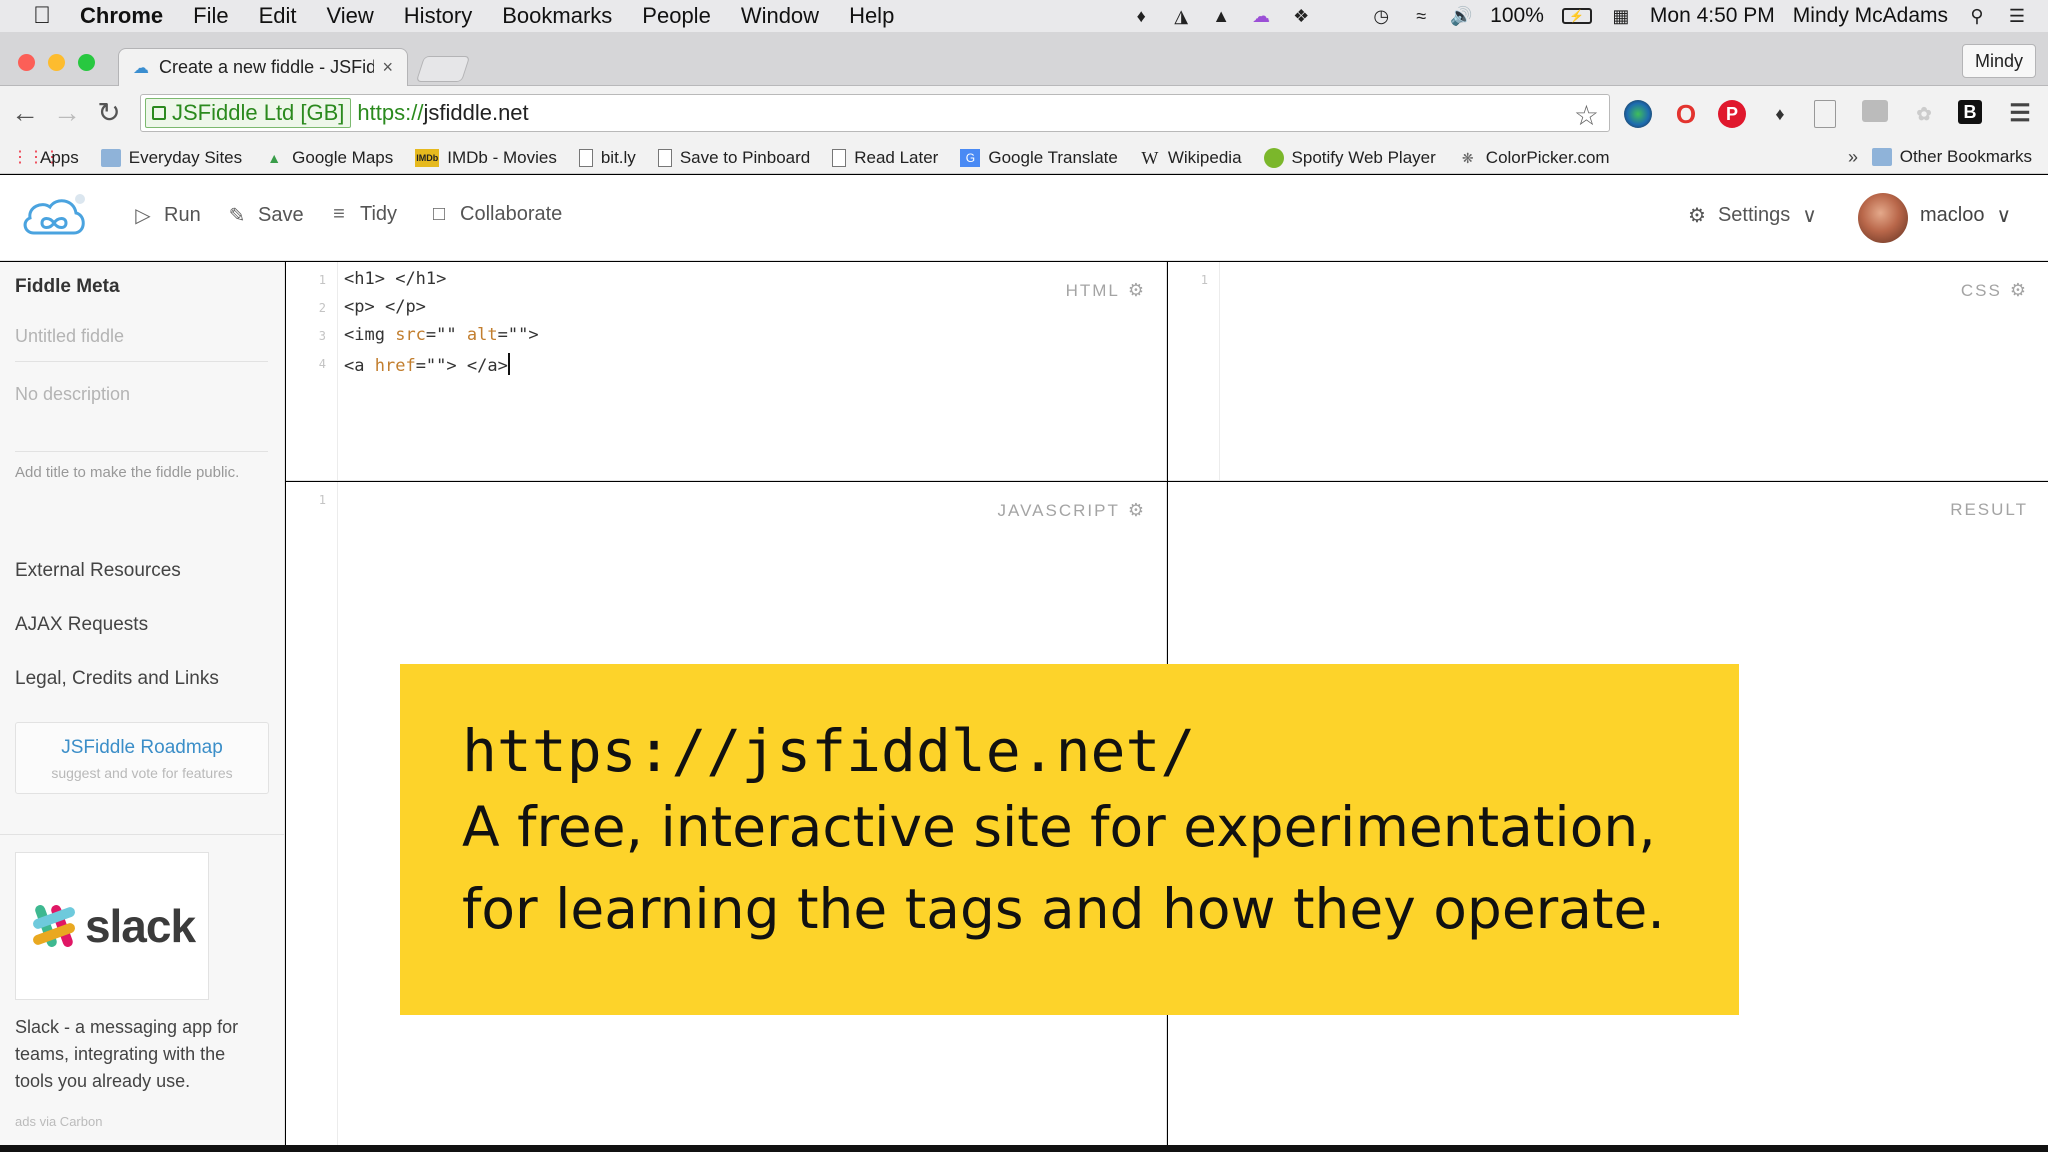  What do you see at coordinates (387, 67) in the screenshot?
I see `tab-close-icon: ×` at bounding box center [387, 67].